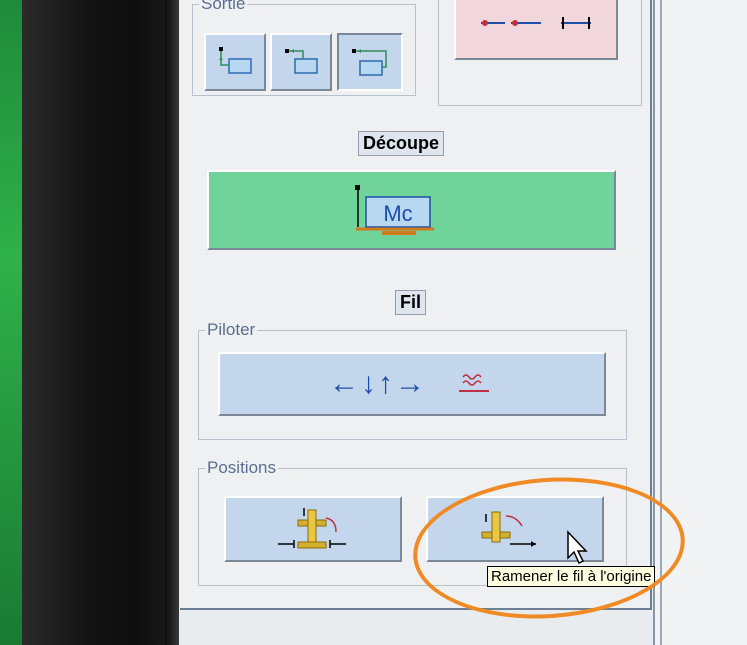  Describe the element at coordinates (241, 467) in the screenshot. I see `positions-legend: Positions` at that location.